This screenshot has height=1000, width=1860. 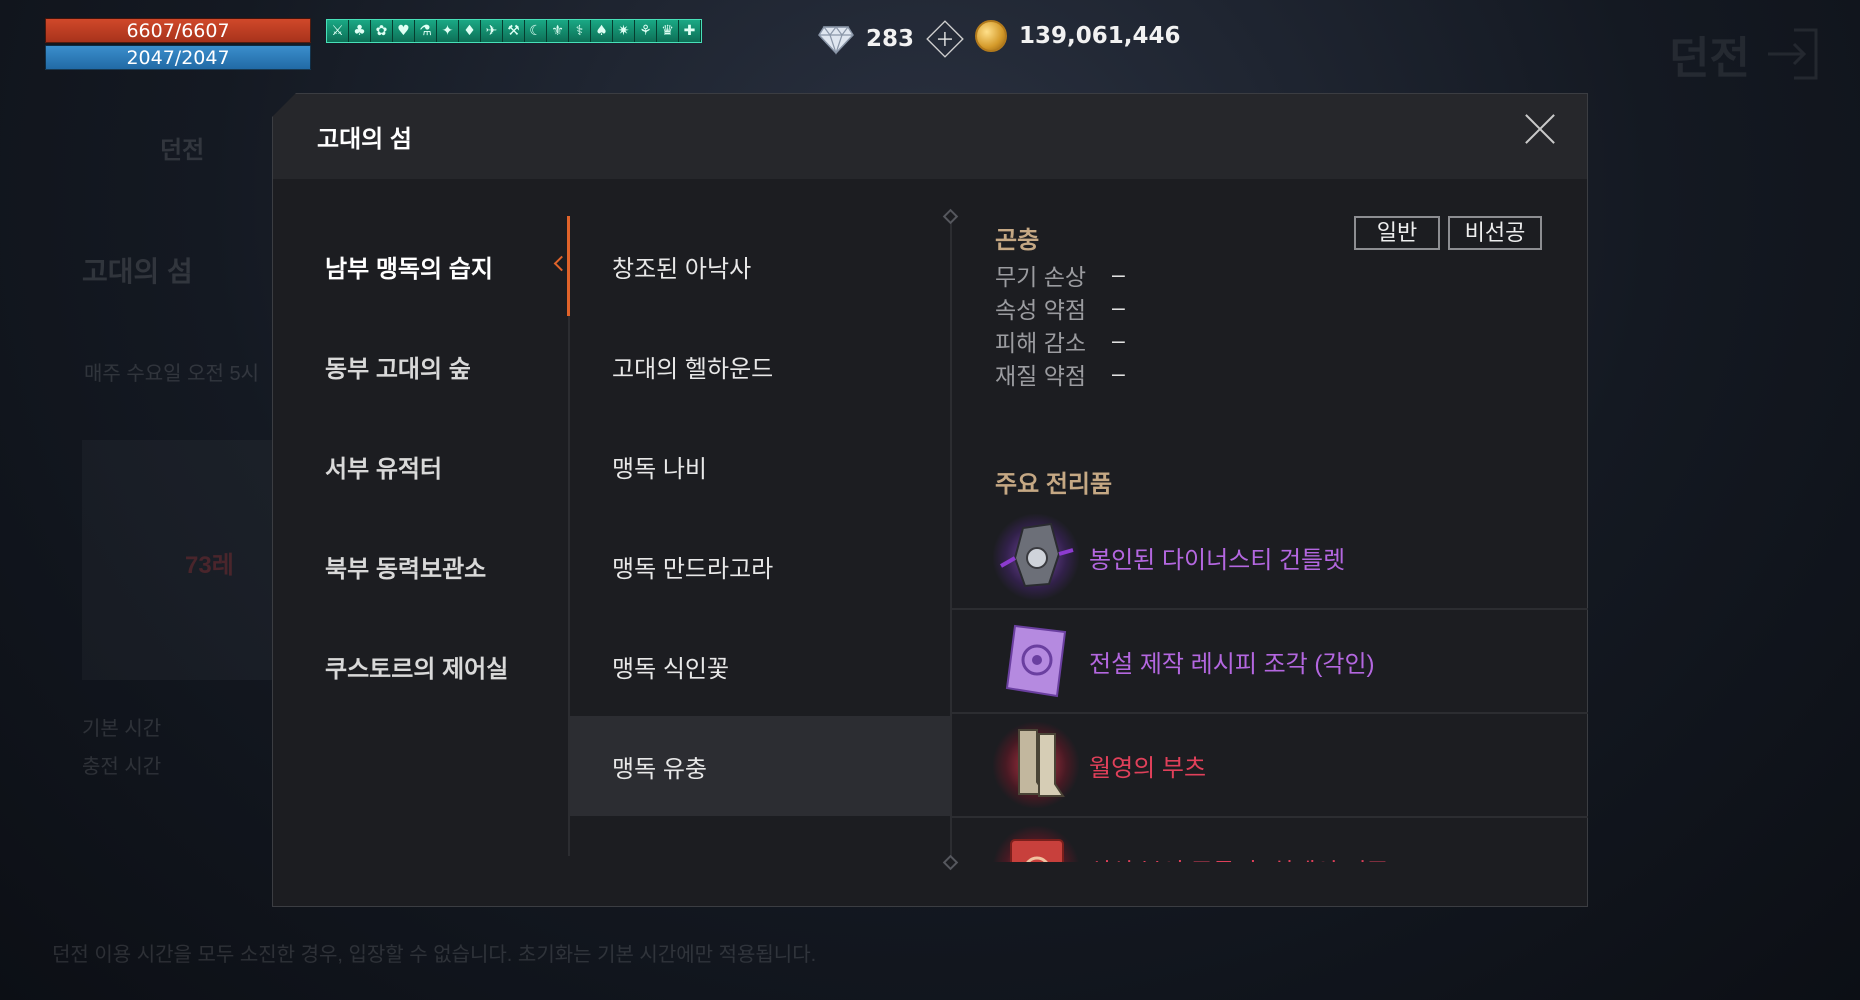 I want to click on loot-item-name: 전설 제작 레시피 조각 (각인), so click(x=1232, y=664).